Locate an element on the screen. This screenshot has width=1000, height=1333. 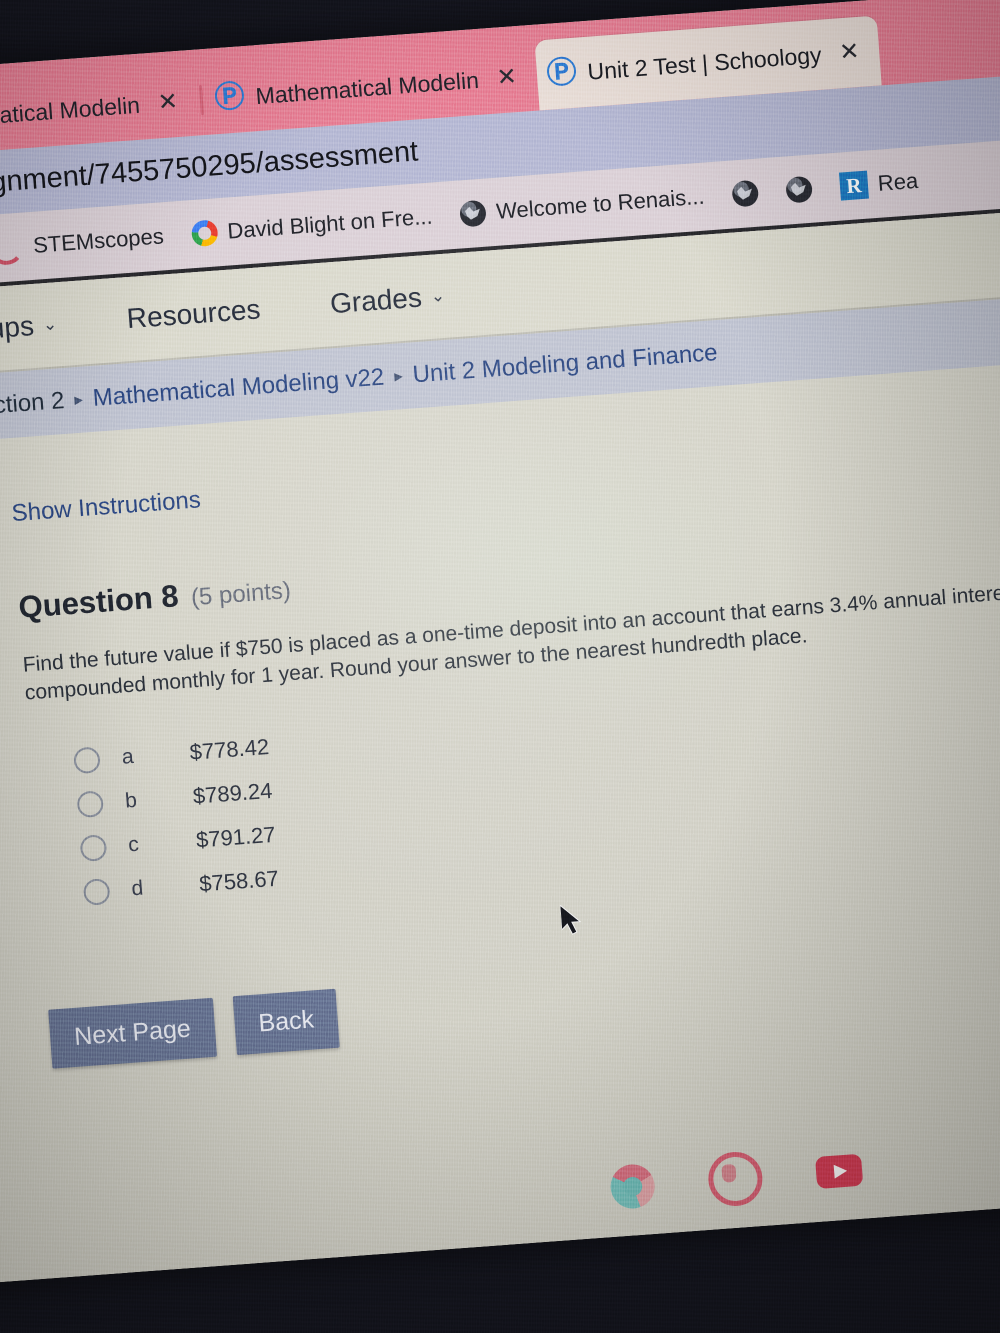
choice-letter: b is located at coordinates (131, 800).